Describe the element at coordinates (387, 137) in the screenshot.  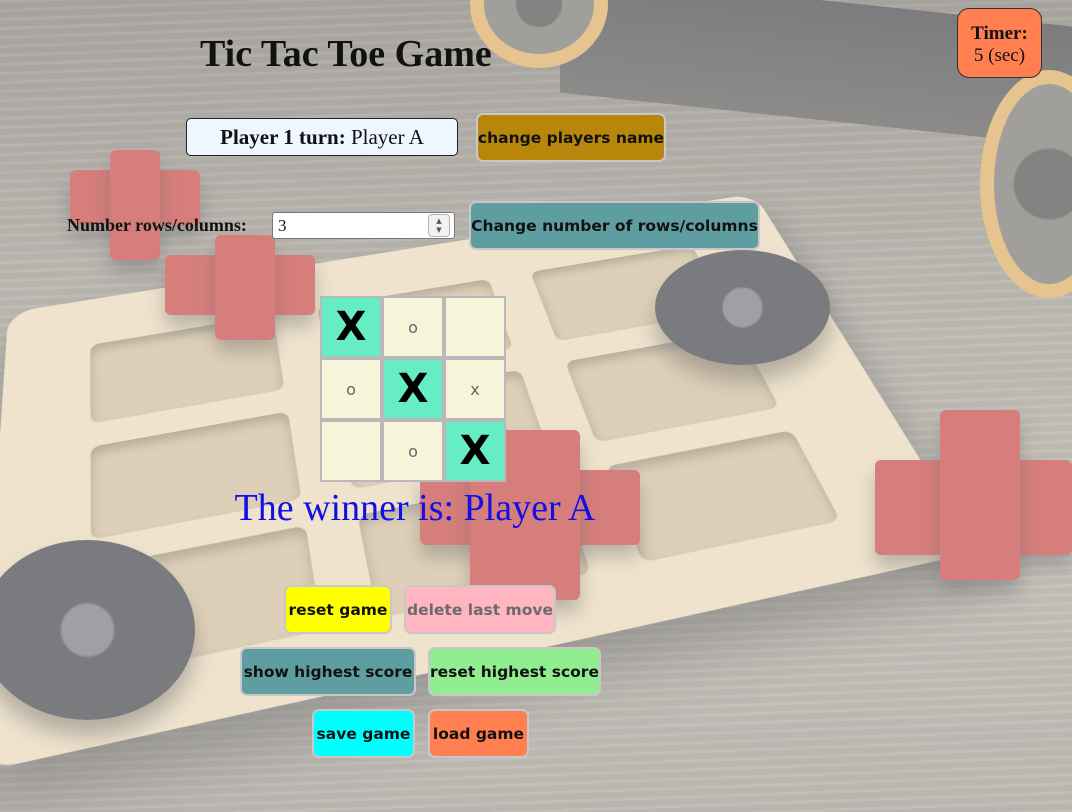
I see `current-player-name: Player A` at that location.